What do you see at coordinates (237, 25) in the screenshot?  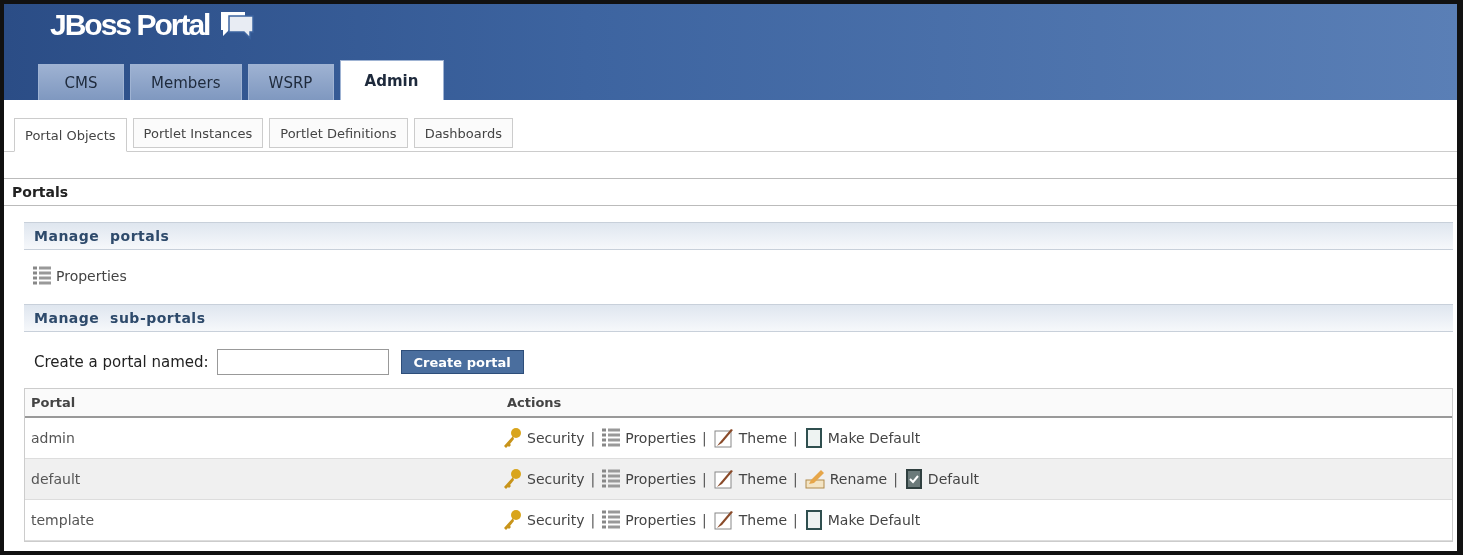 I see `speech-bubble-icon` at bounding box center [237, 25].